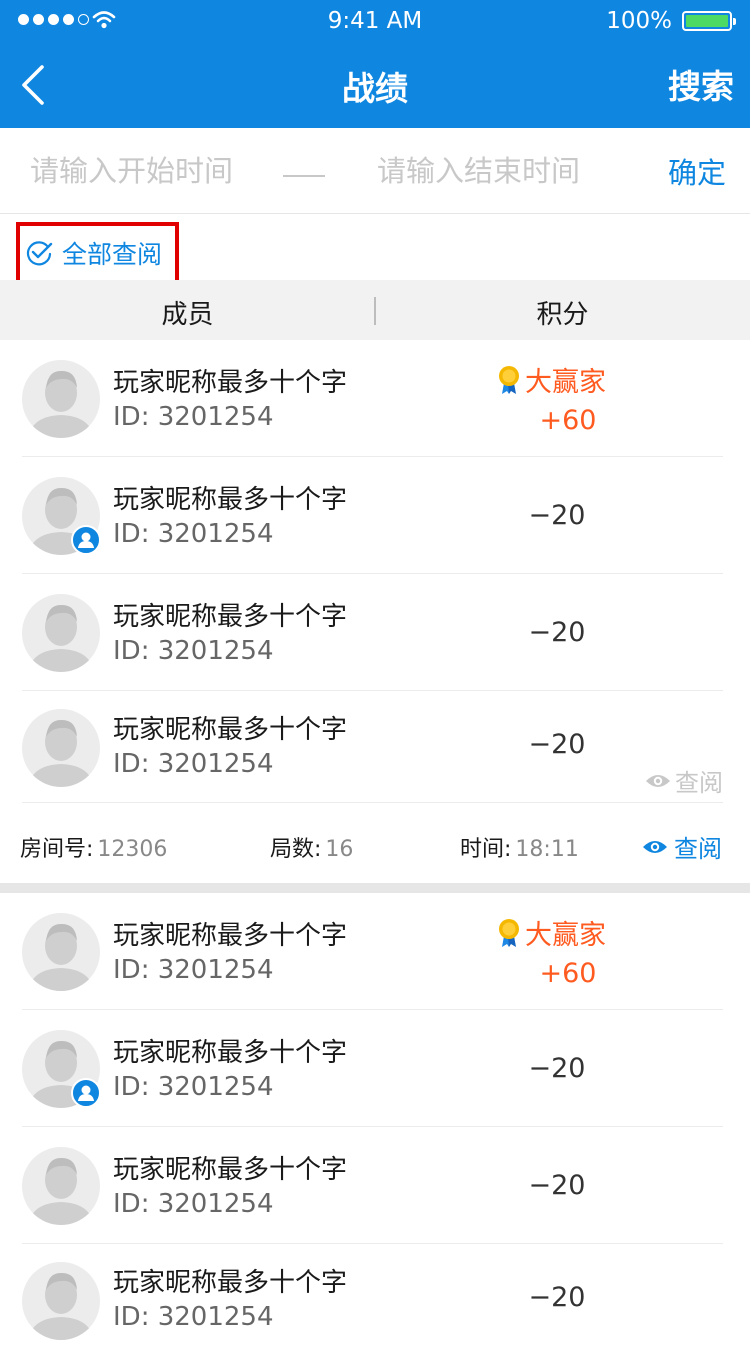  Describe the element at coordinates (698, 849) in the screenshot. I see `review-label: 查阅` at that location.